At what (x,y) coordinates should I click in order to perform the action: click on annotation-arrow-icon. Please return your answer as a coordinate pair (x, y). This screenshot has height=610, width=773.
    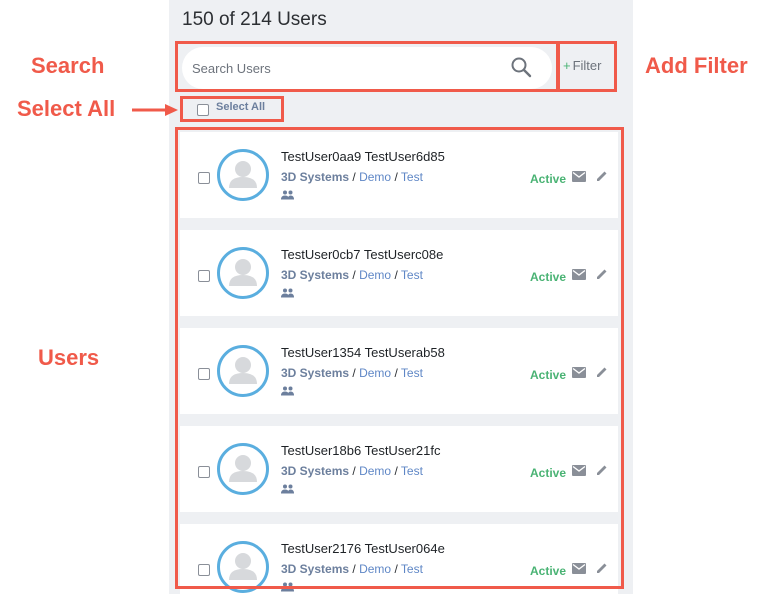
    Looking at the image, I should click on (155, 110).